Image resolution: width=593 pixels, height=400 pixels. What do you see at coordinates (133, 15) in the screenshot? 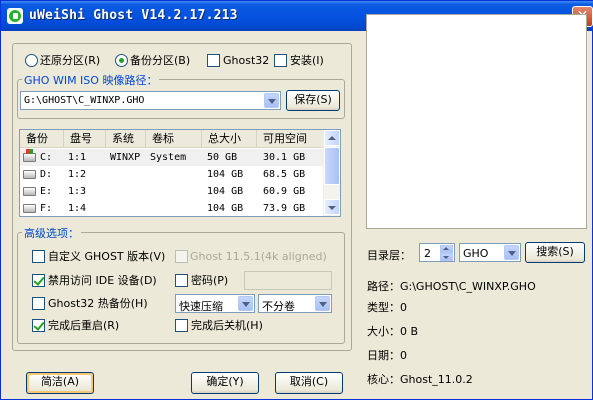
I see `window-title: uWeiShi Ghost V14.2.17.213` at bounding box center [133, 15].